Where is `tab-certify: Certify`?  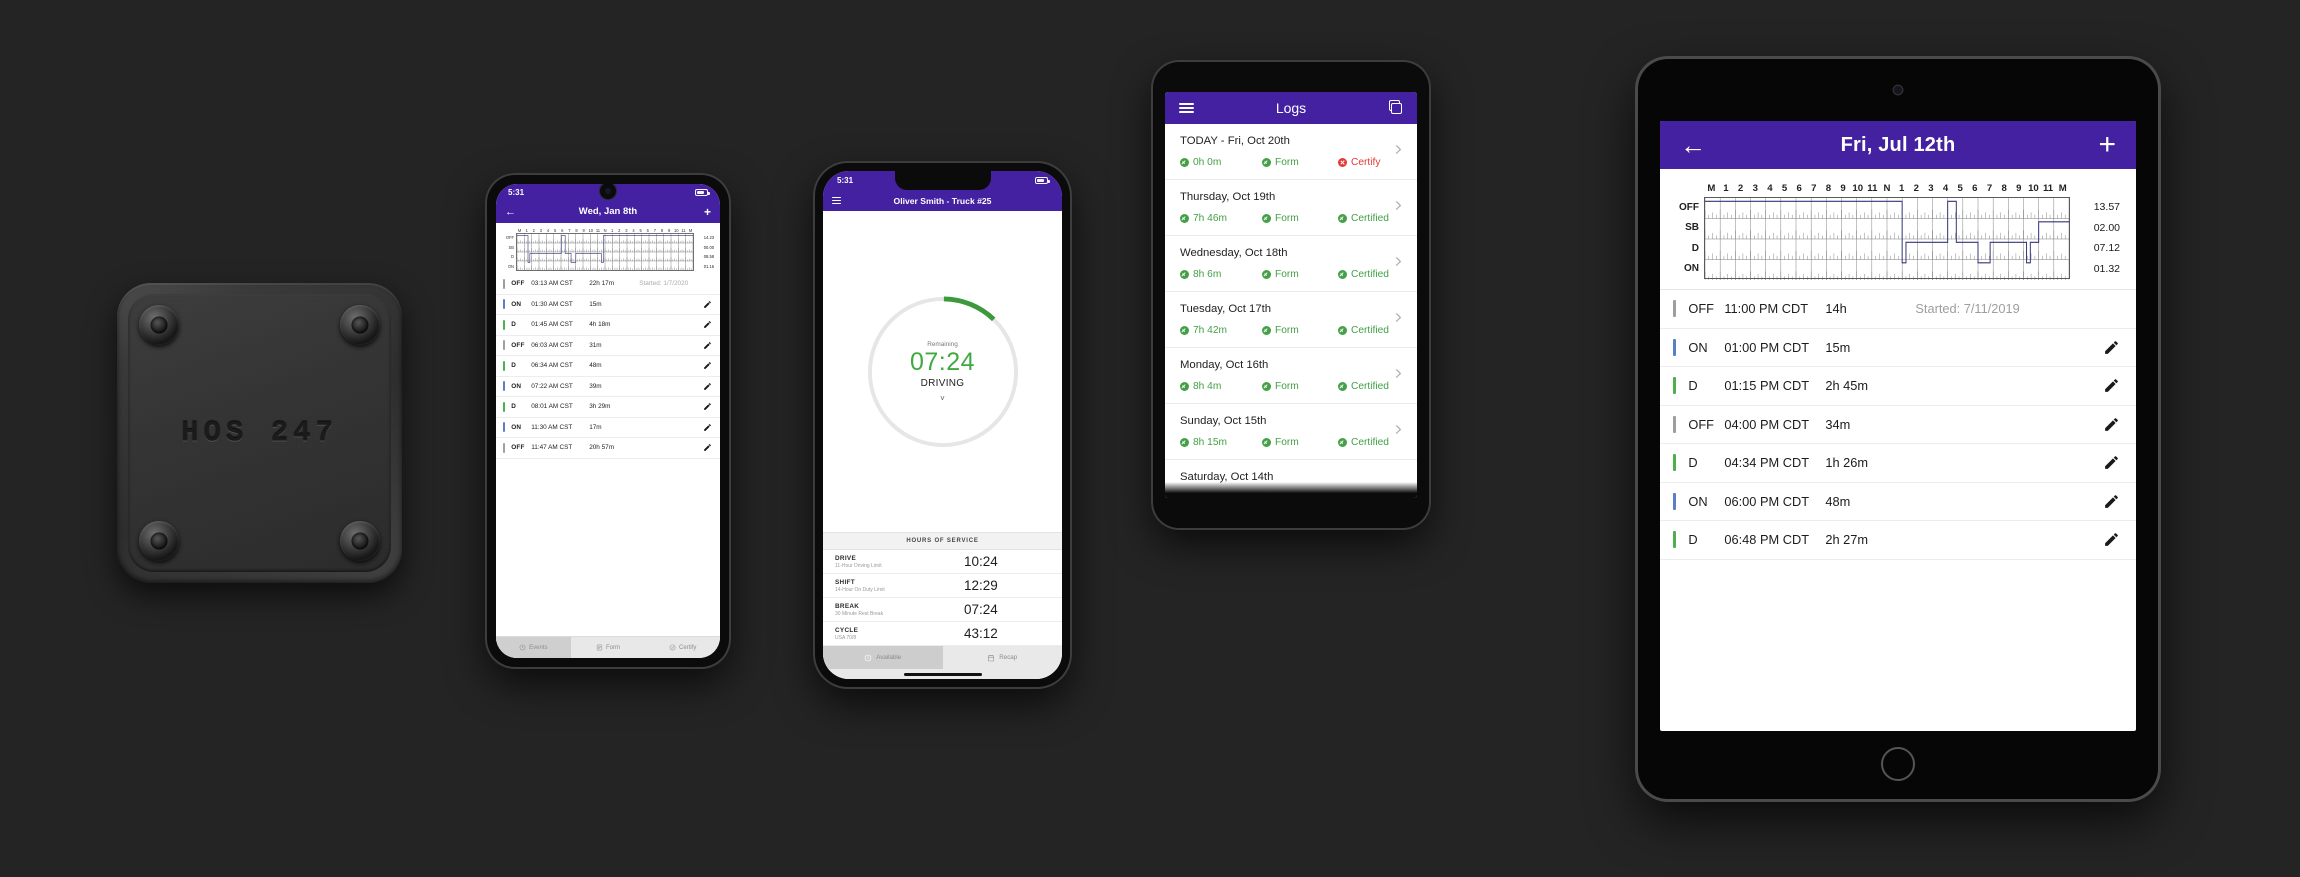 tab-certify: Certify is located at coordinates (682, 647).